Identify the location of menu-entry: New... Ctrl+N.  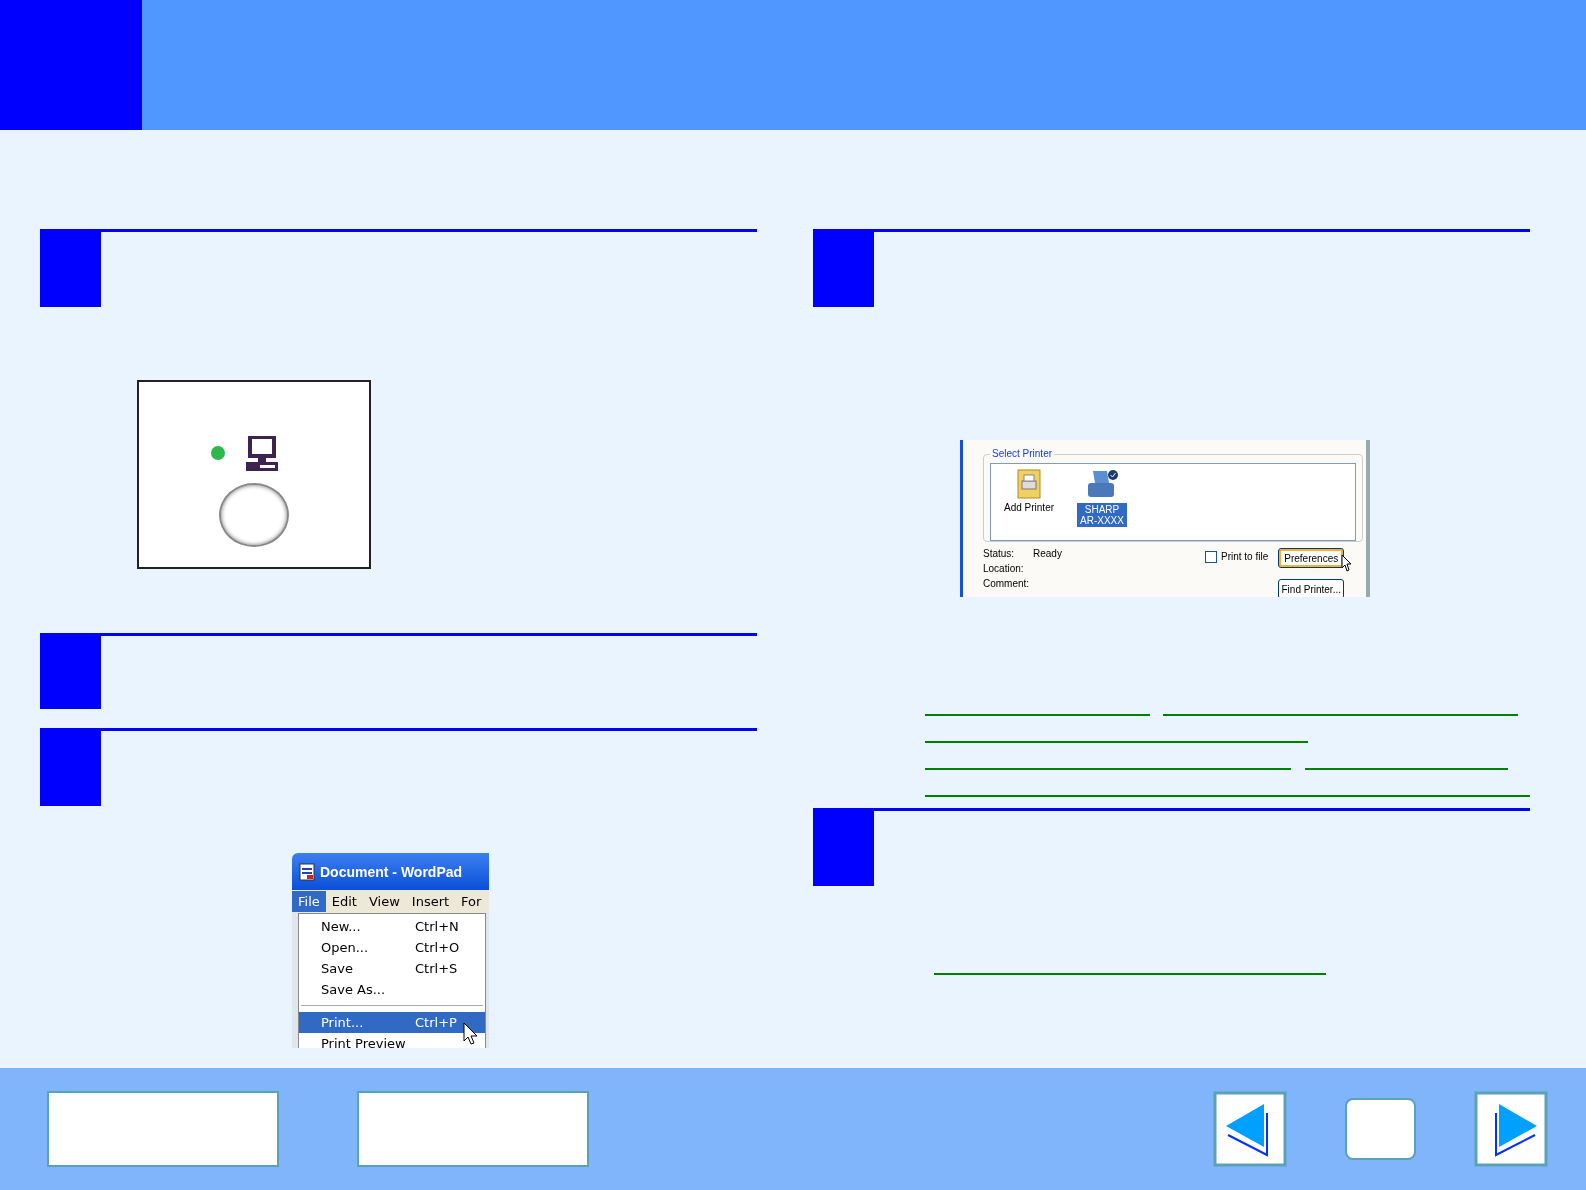
(392, 926).